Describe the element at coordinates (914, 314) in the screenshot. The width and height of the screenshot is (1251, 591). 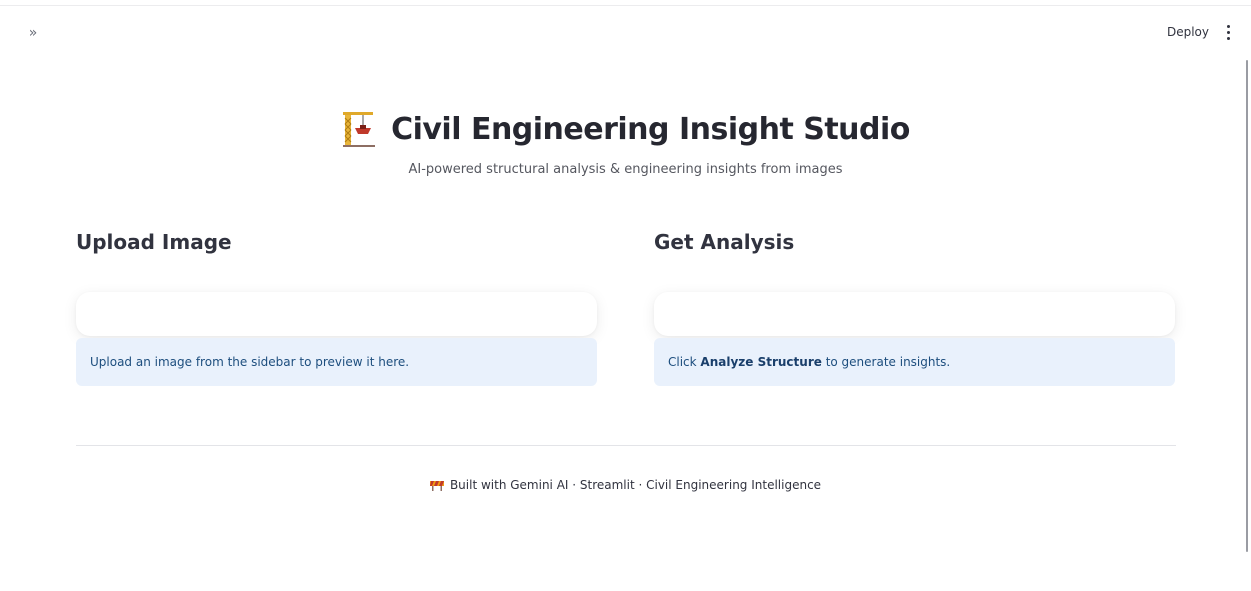
I see `analysis-card` at that location.